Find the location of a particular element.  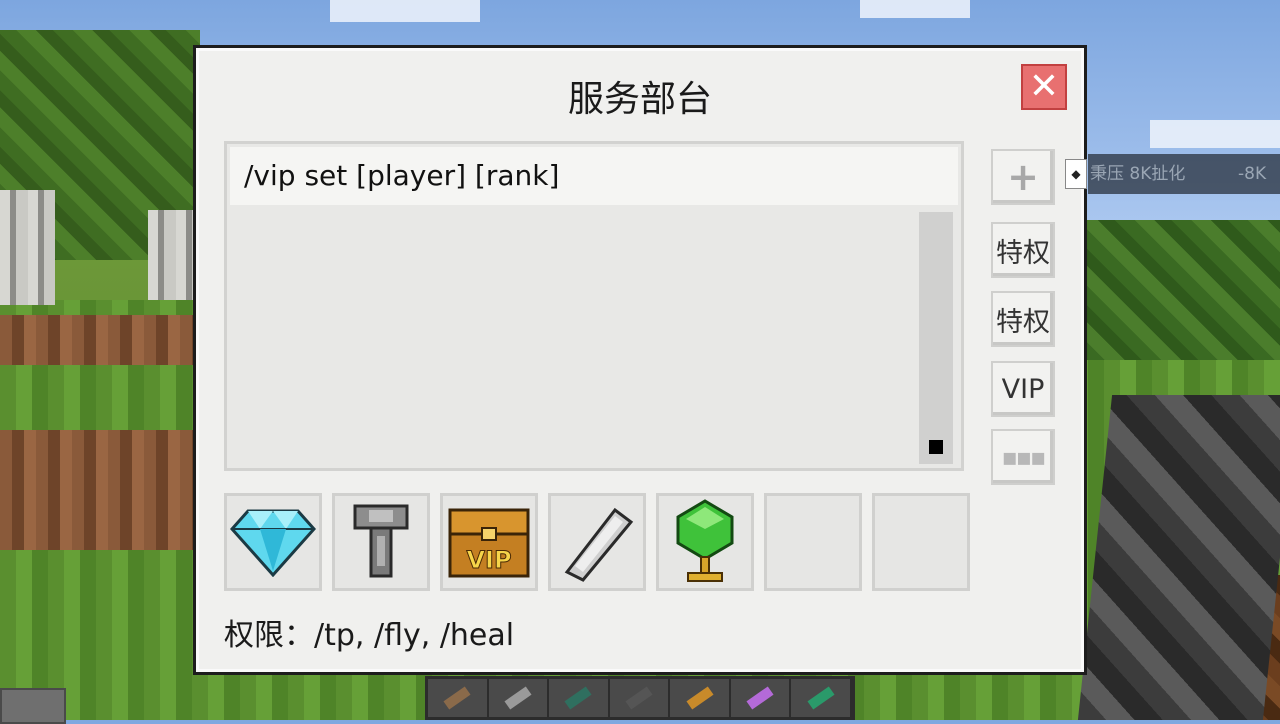

tree-foliage-right is located at coordinates (1182, 290).